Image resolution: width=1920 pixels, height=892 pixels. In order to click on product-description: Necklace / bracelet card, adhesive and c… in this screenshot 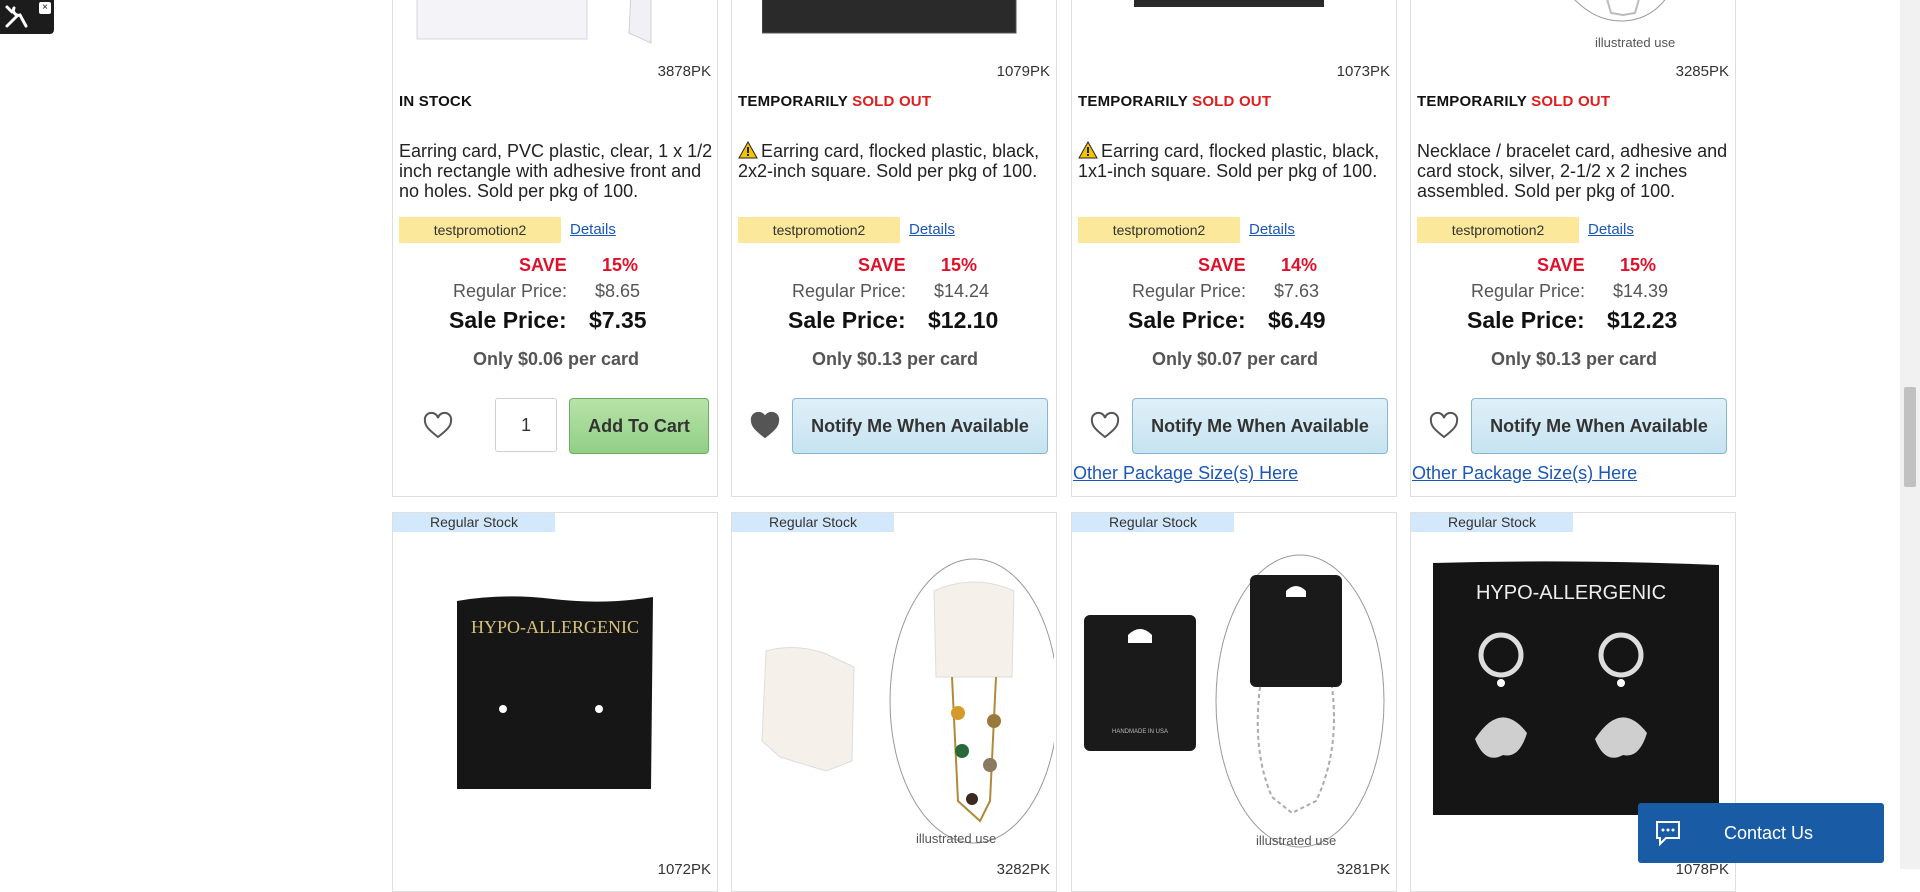, I will do `click(1575, 171)`.